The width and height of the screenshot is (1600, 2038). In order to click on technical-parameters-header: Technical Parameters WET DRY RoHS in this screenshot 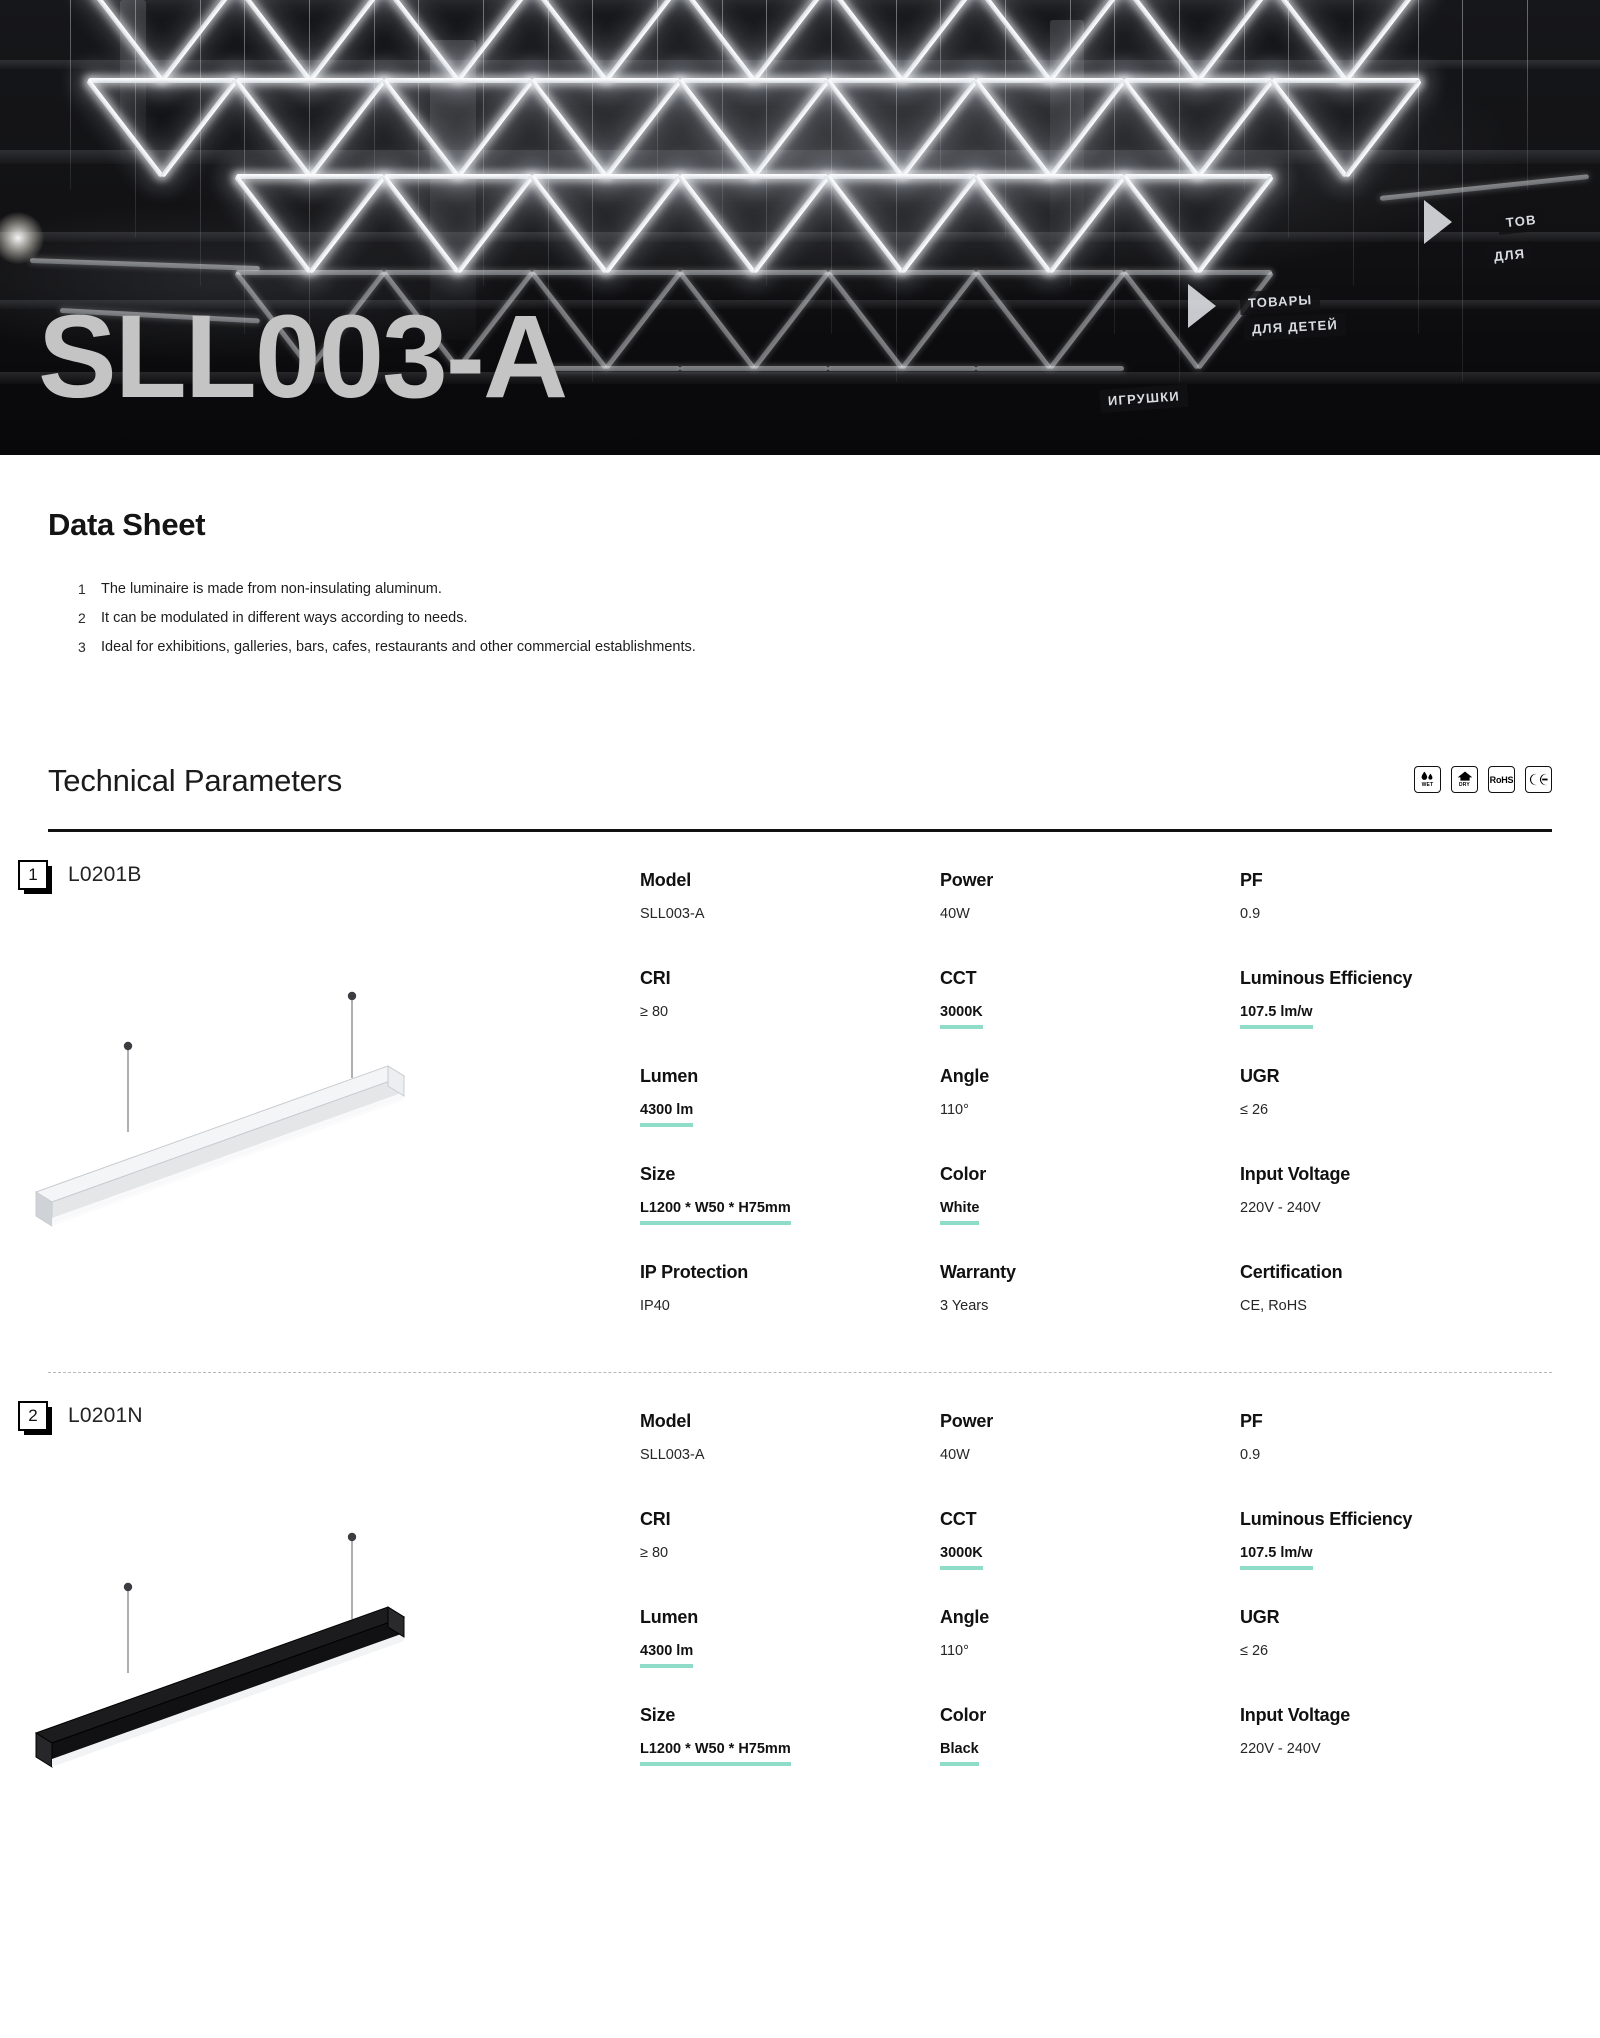, I will do `click(800, 781)`.